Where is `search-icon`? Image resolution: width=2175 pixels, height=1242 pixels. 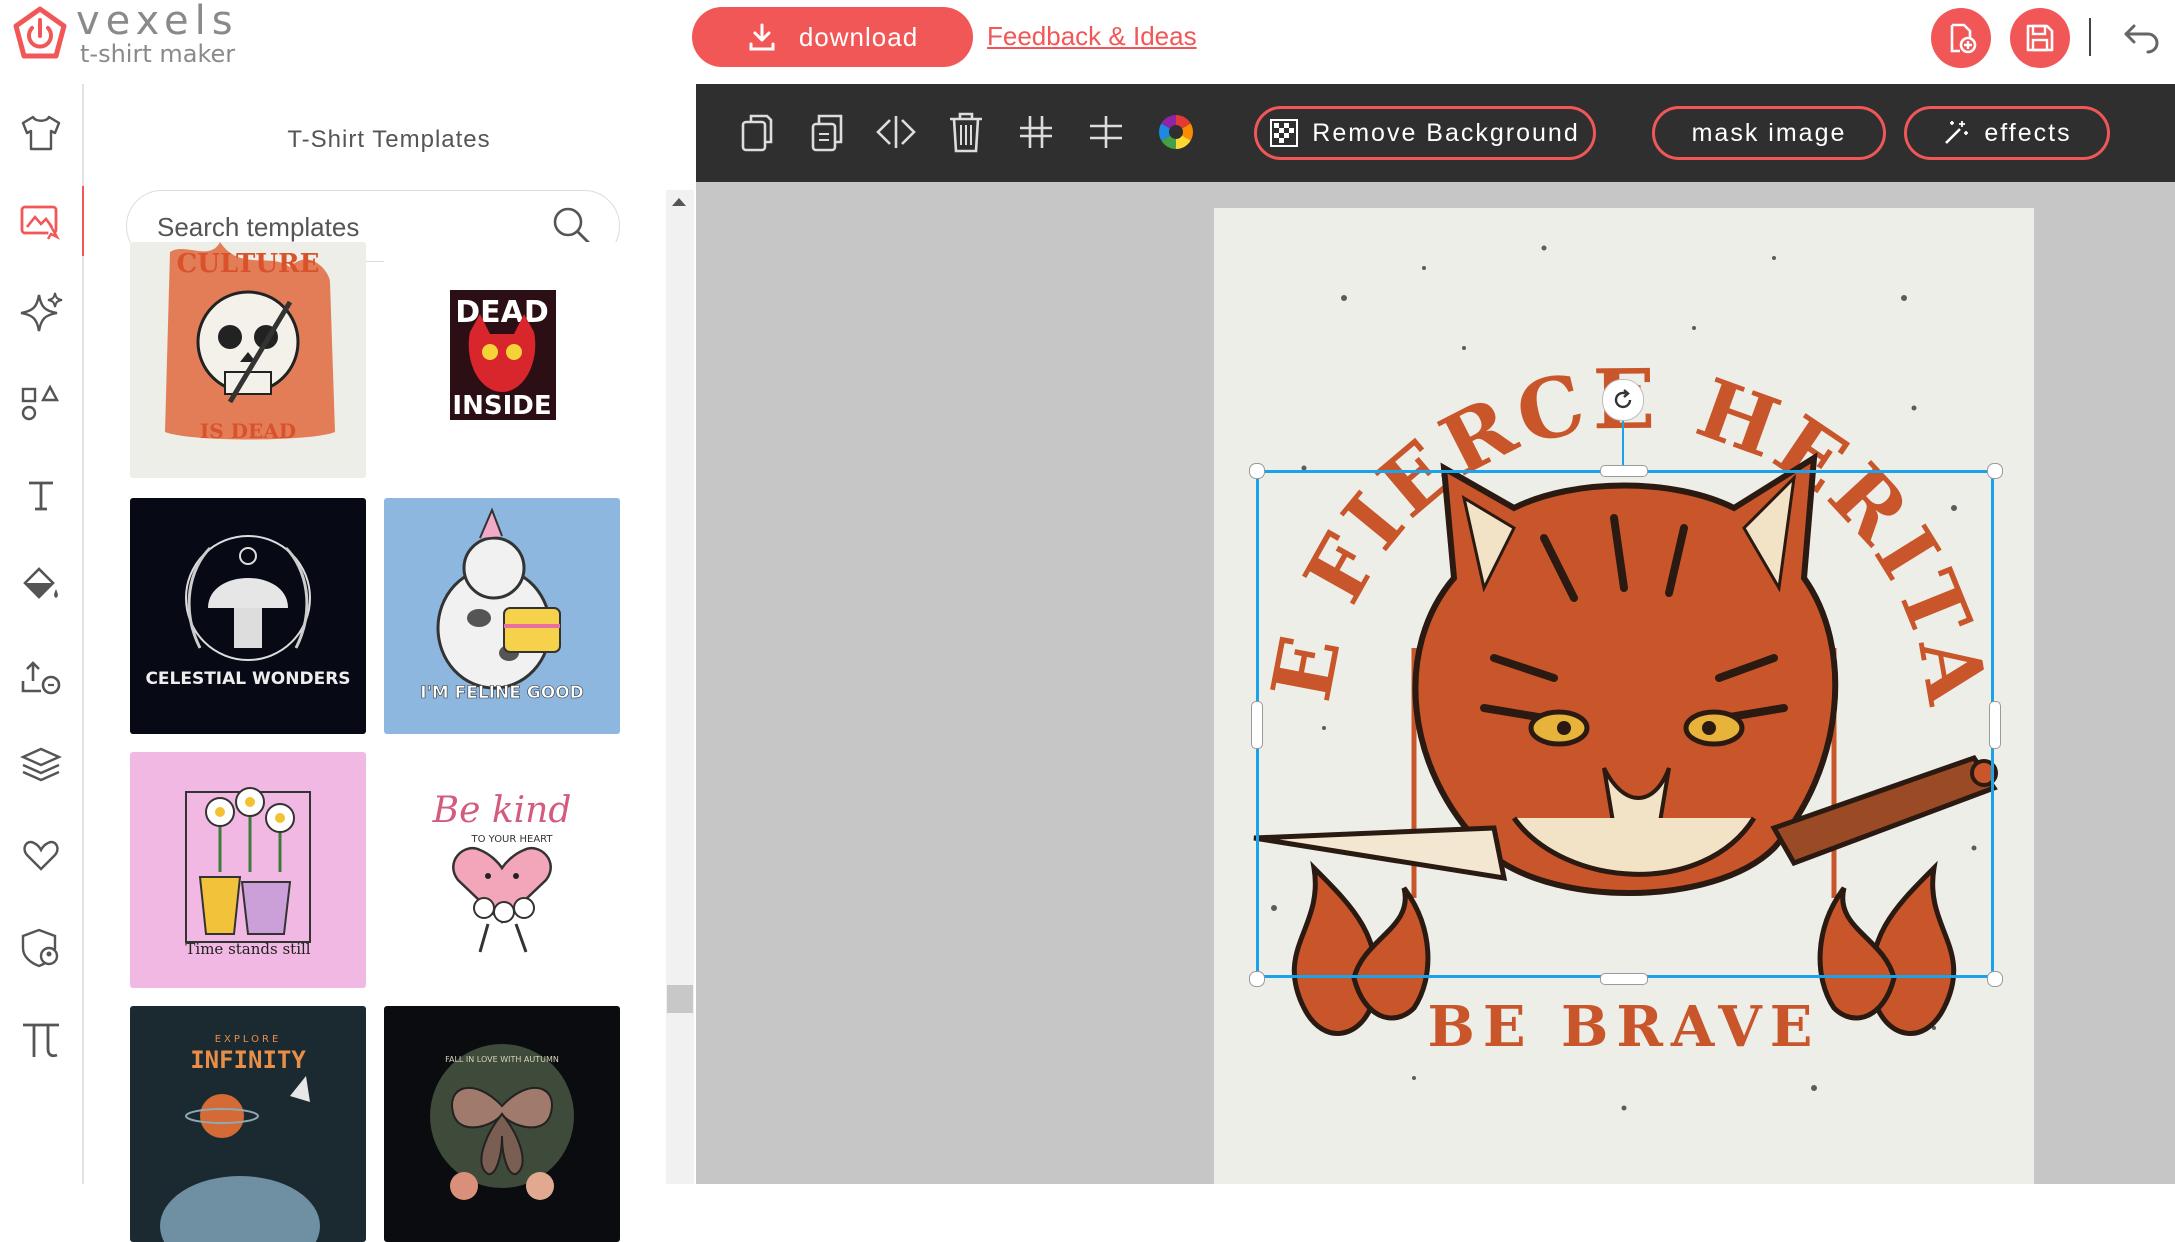
search-icon is located at coordinates (572, 226).